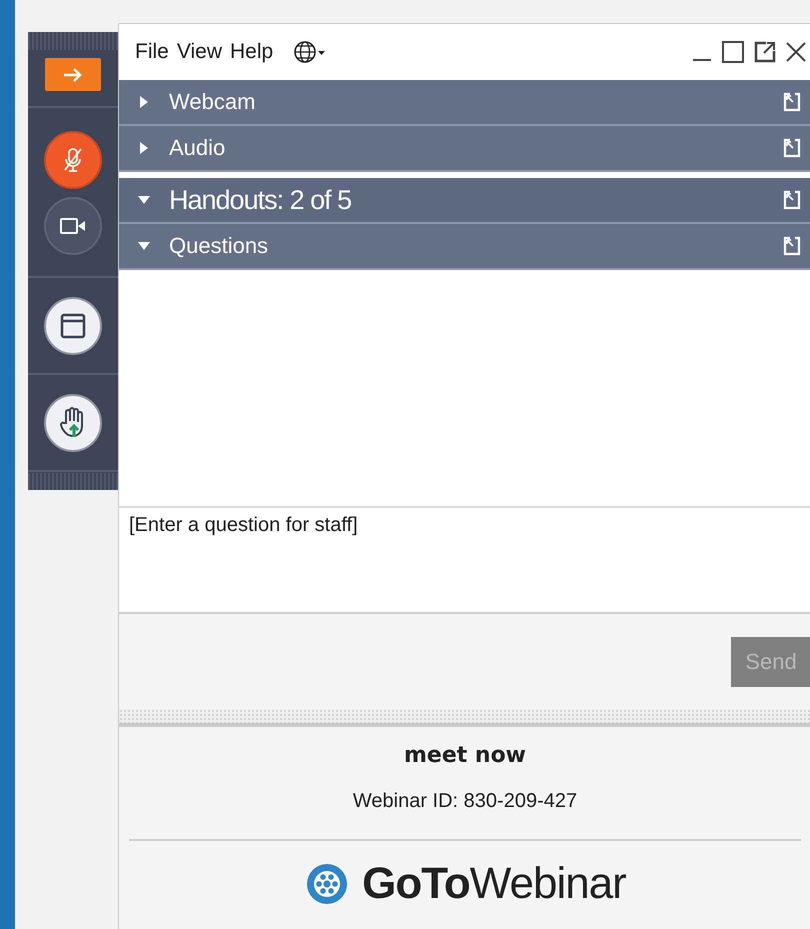 This screenshot has width=810, height=929. Describe the element at coordinates (765, 52) in the screenshot. I see `popout-icon` at that location.